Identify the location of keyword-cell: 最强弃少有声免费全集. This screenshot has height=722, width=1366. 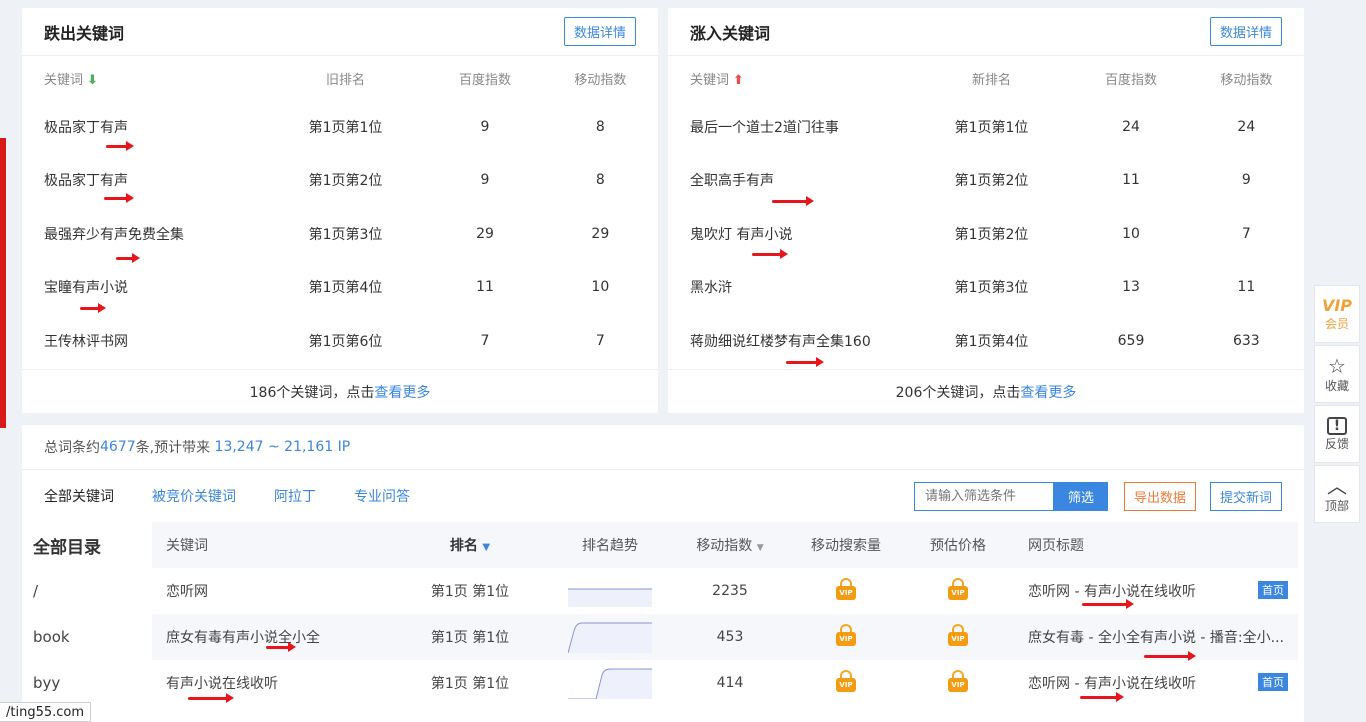
(143, 234).